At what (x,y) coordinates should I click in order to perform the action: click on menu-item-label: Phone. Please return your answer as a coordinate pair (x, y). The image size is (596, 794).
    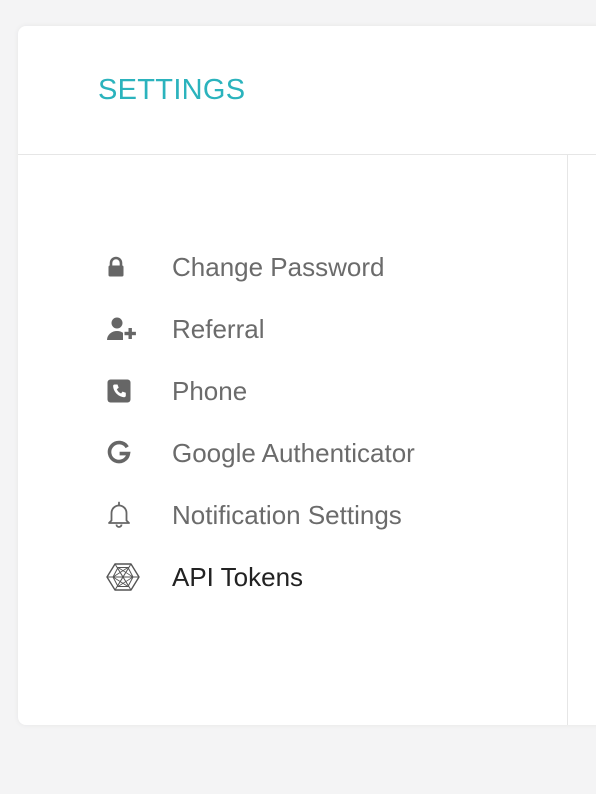
    Looking at the image, I should click on (210, 391).